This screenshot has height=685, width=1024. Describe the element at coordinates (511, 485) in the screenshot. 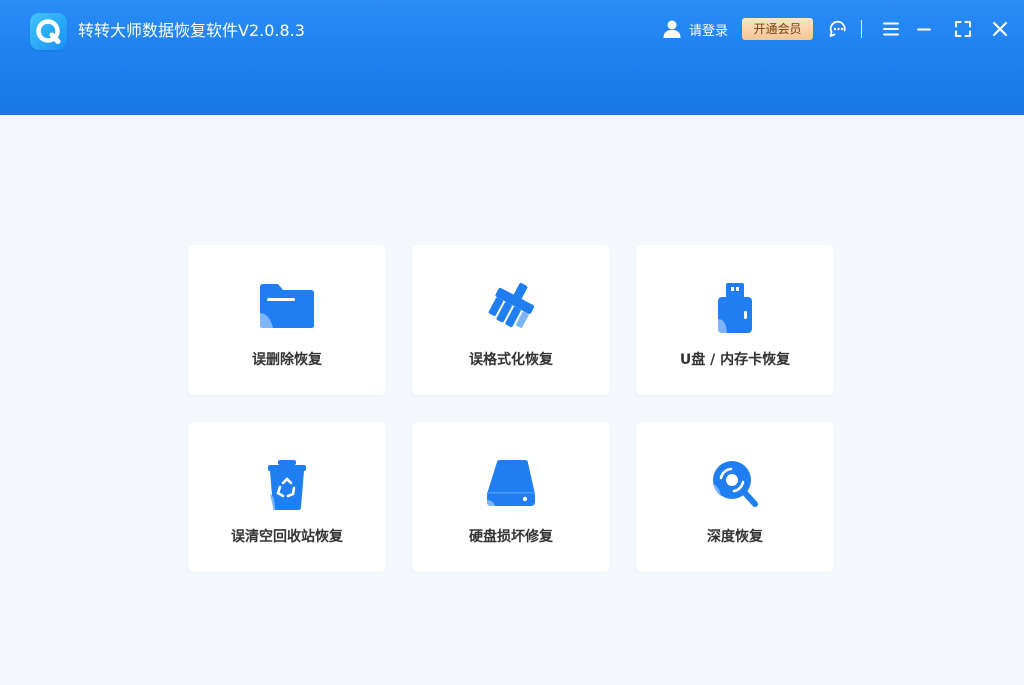

I see `hard-disk-icon` at that location.